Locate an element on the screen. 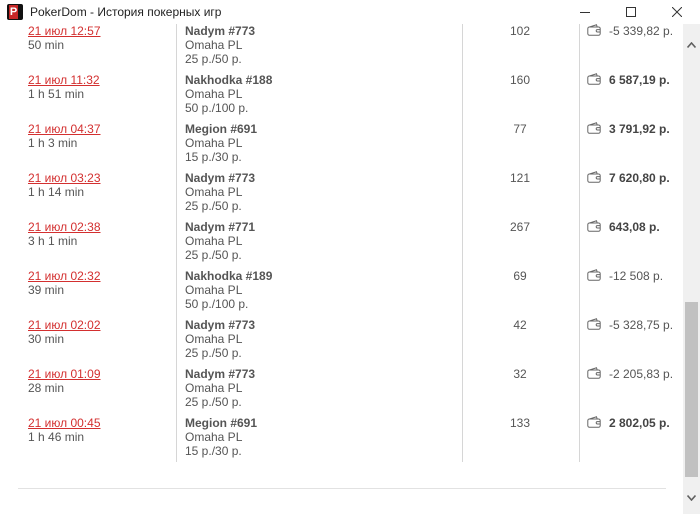 This screenshot has width=700, height=514. hands-count: 121 is located at coordinates (520, 178).